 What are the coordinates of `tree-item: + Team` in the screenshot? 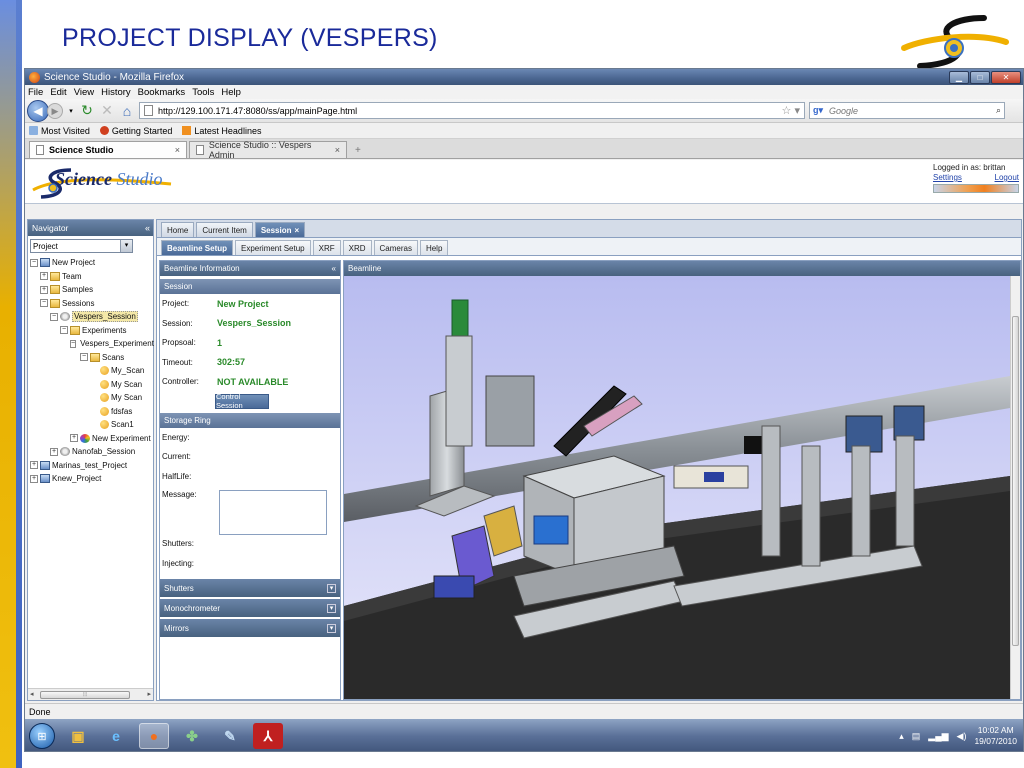 It's located at (90, 277).